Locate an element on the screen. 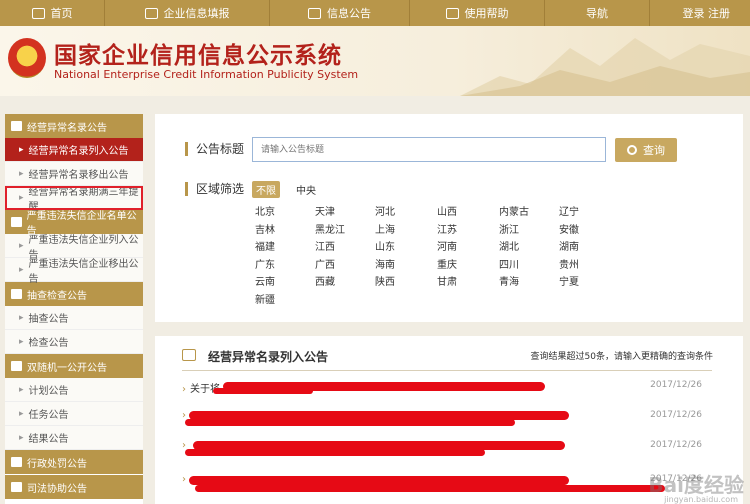 This screenshot has height=504, width=750. region-option: 贵州 is located at coordinates (569, 263).